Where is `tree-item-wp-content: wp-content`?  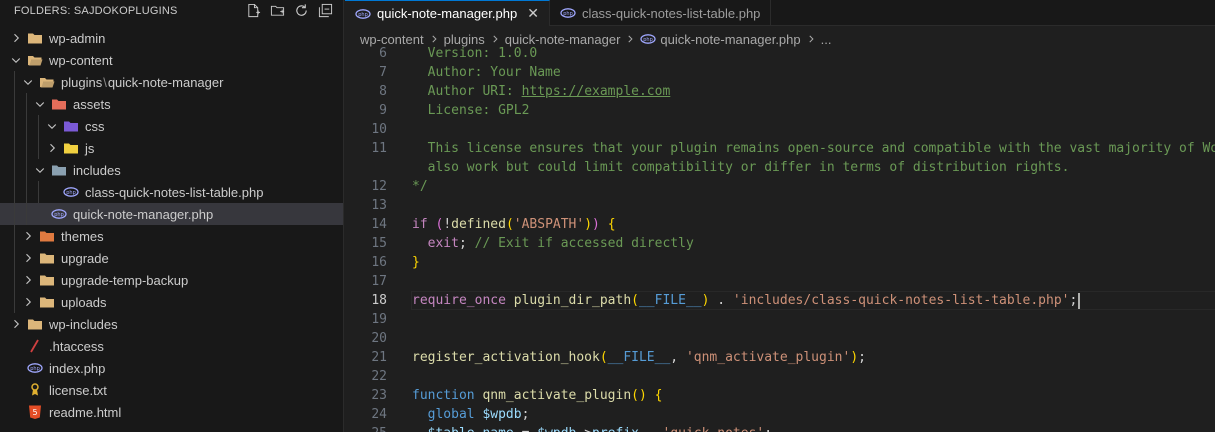 tree-item-wp-content: wp-content is located at coordinates (171, 60).